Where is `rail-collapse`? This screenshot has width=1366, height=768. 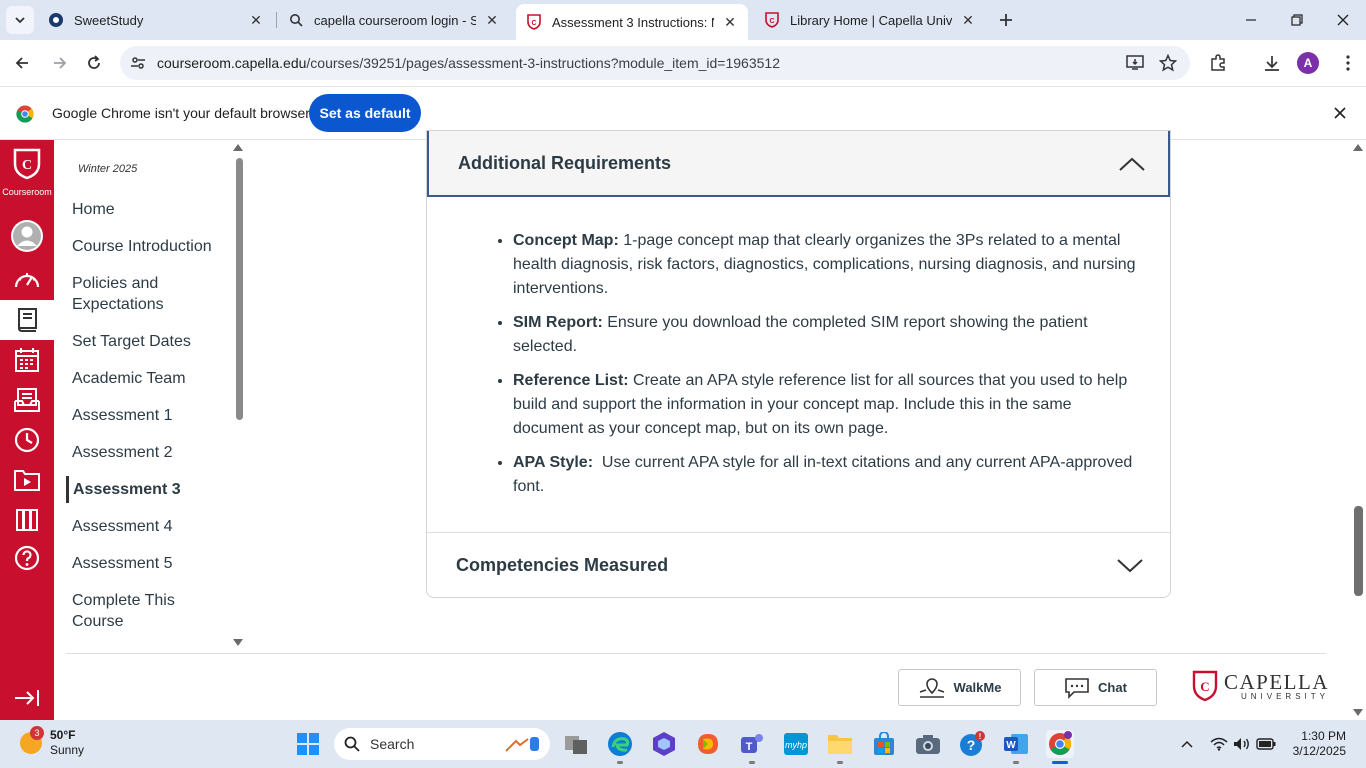 rail-collapse is located at coordinates (27, 698).